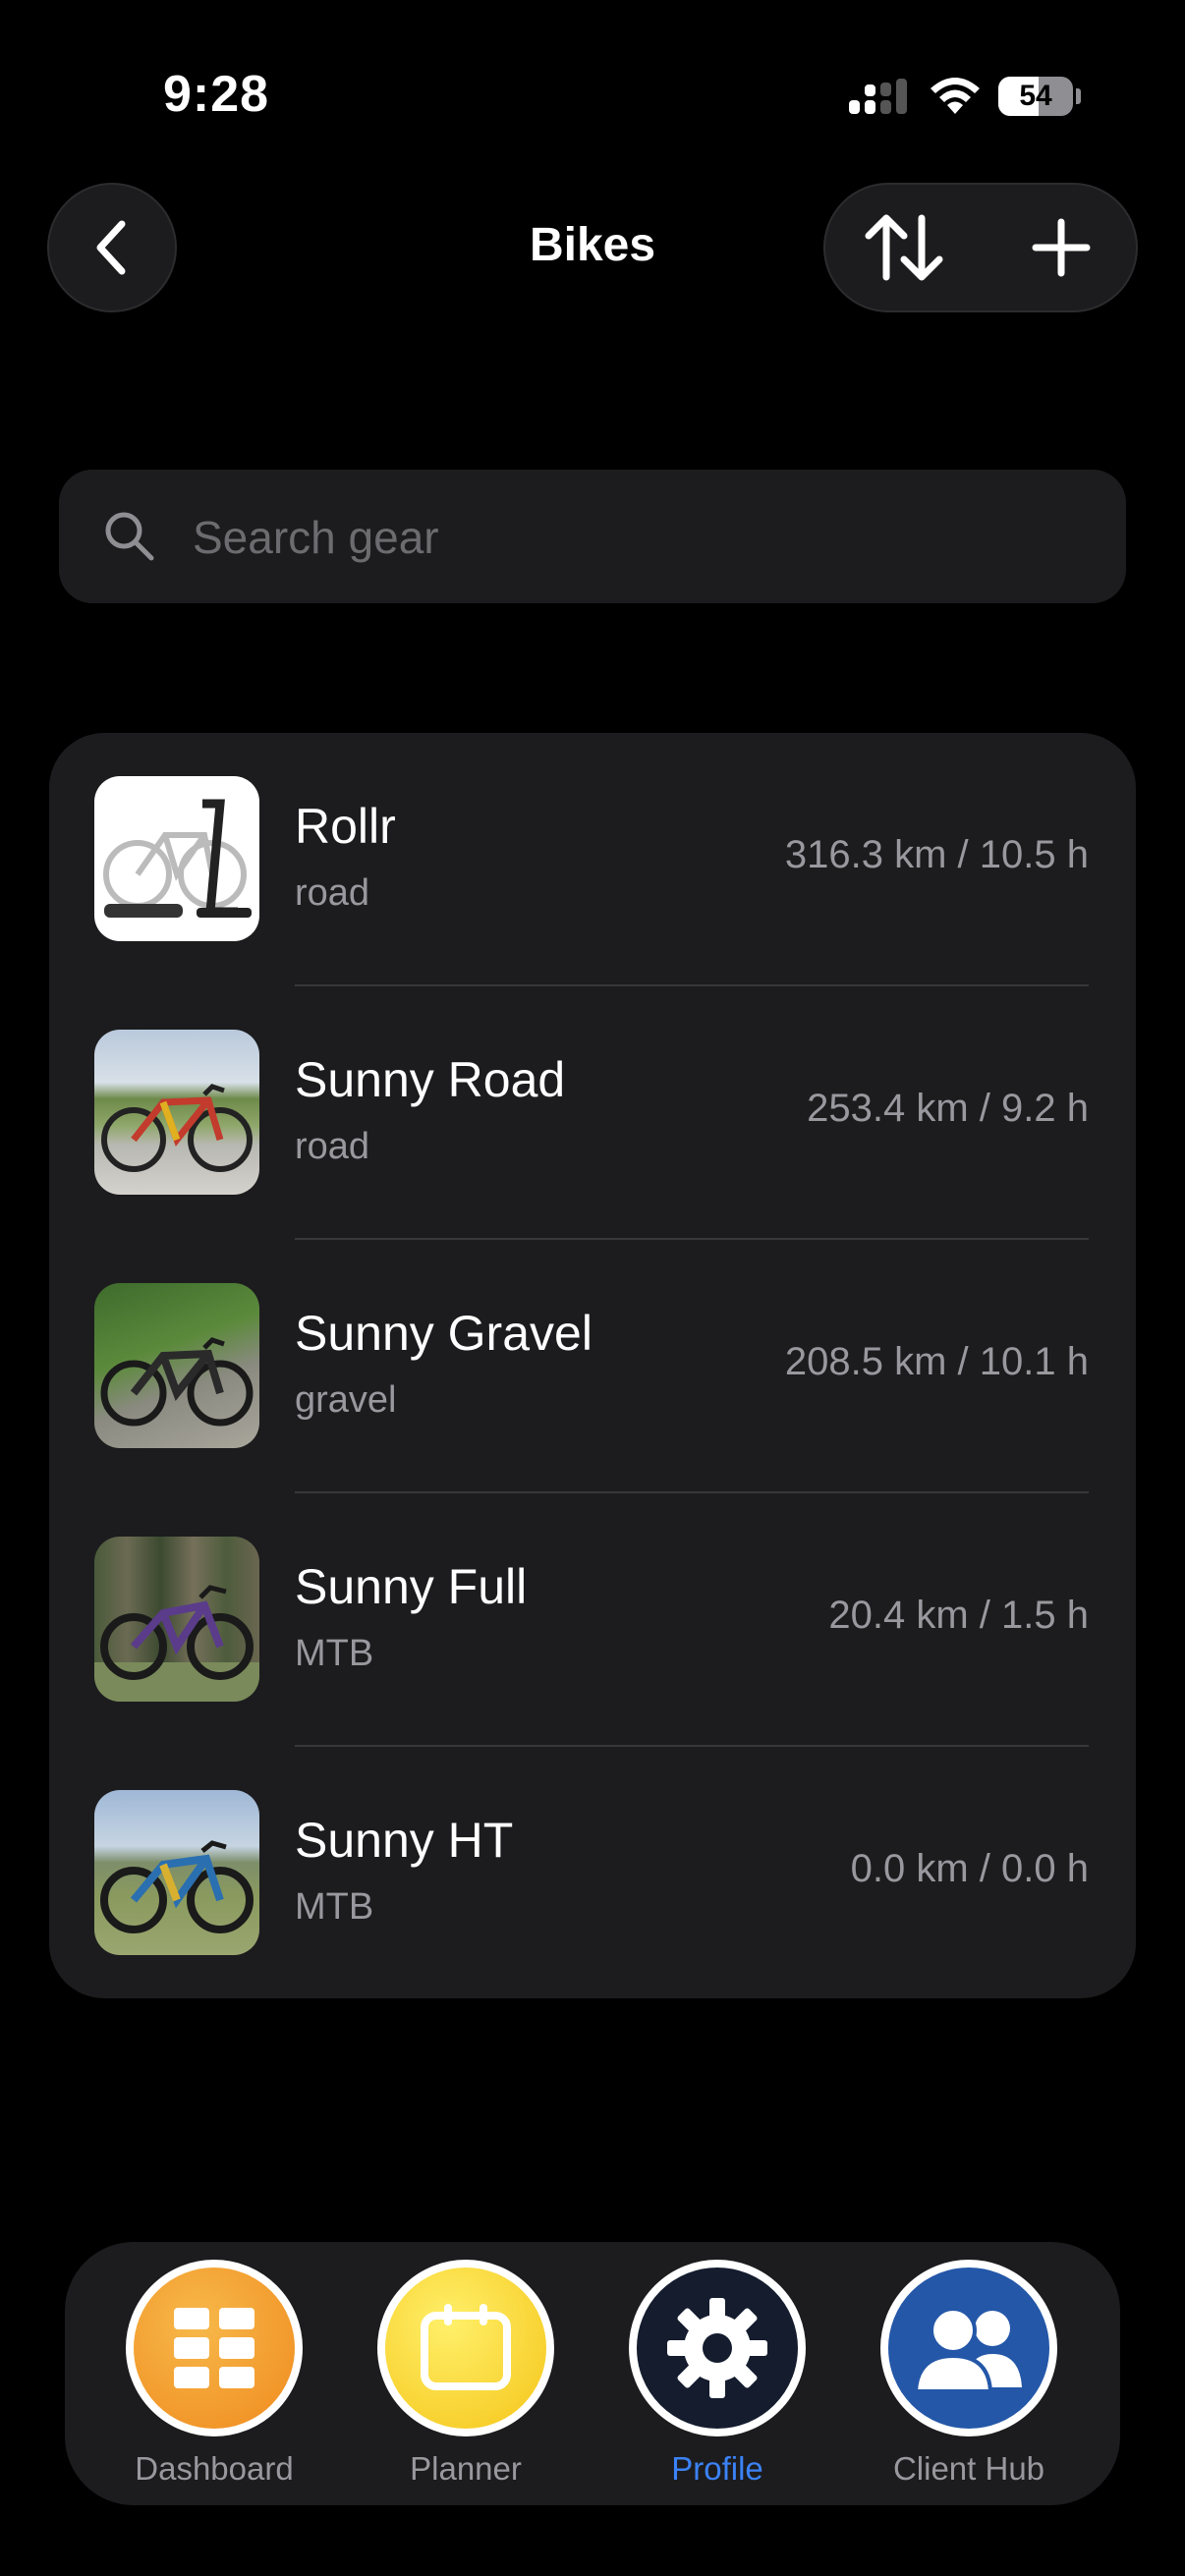  I want to click on bike-stats: 208.5 km / 10.1 h, so click(937, 1361).